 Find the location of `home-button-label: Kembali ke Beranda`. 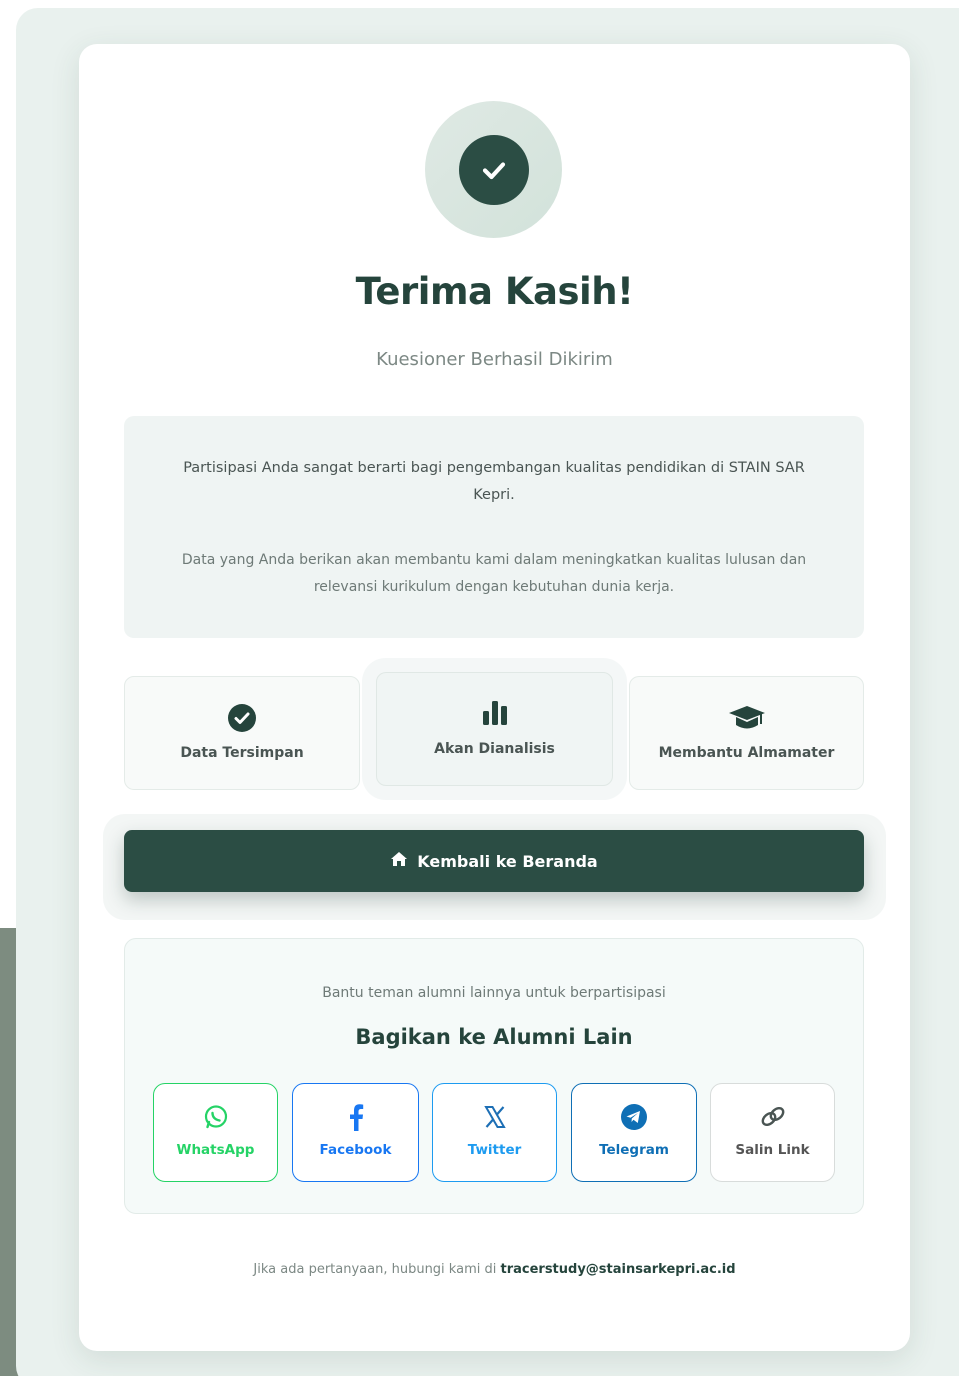

home-button-label: Kembali ke Beranda is located at coordinates (507, 861).